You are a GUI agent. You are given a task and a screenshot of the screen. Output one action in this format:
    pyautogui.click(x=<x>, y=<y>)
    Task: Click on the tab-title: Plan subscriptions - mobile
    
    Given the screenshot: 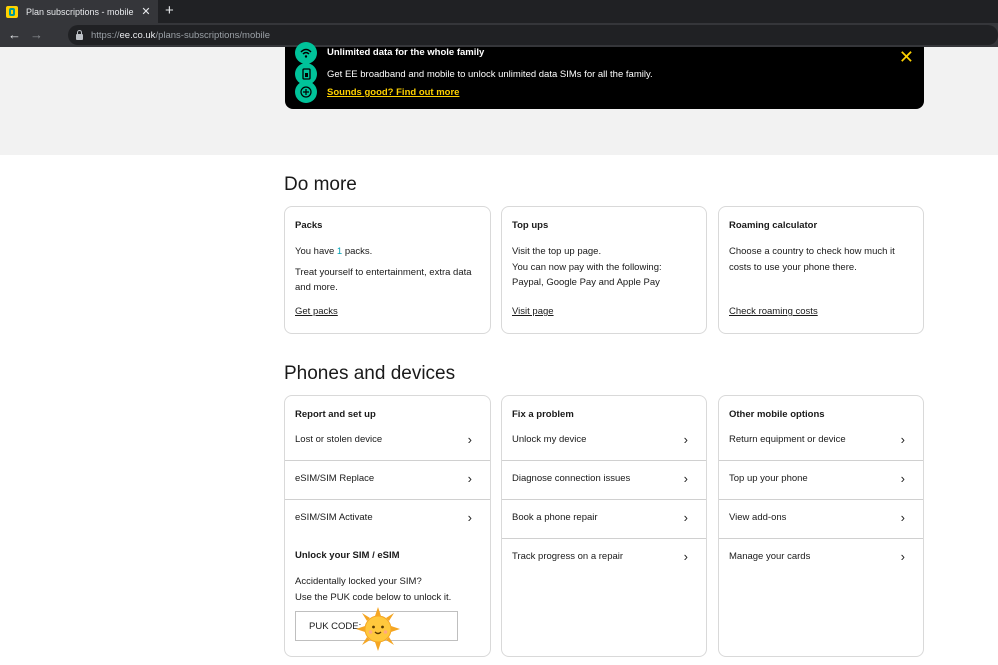 What is the action you would take?
    pyautogui.click(x=80, y=11)
    